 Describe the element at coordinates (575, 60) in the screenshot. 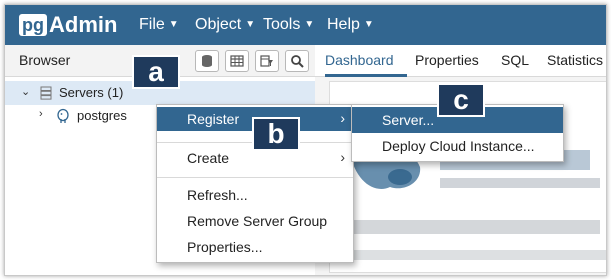

I see `tab-statistics: Statistics` at that location.